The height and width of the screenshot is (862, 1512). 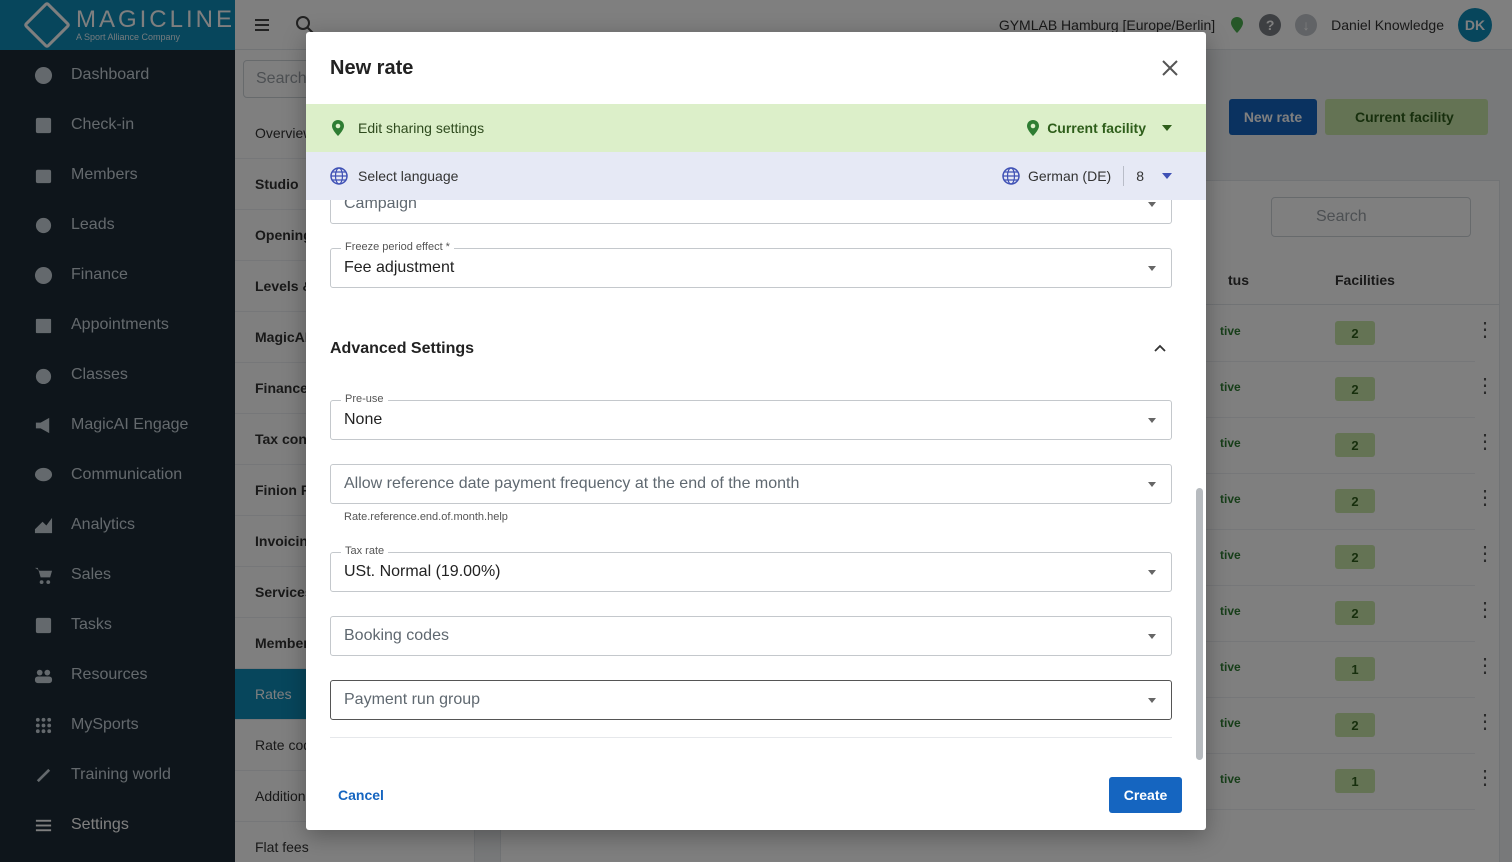 I want to click on payment-run-group-select: Payment run group, so click(x=751, y=700).